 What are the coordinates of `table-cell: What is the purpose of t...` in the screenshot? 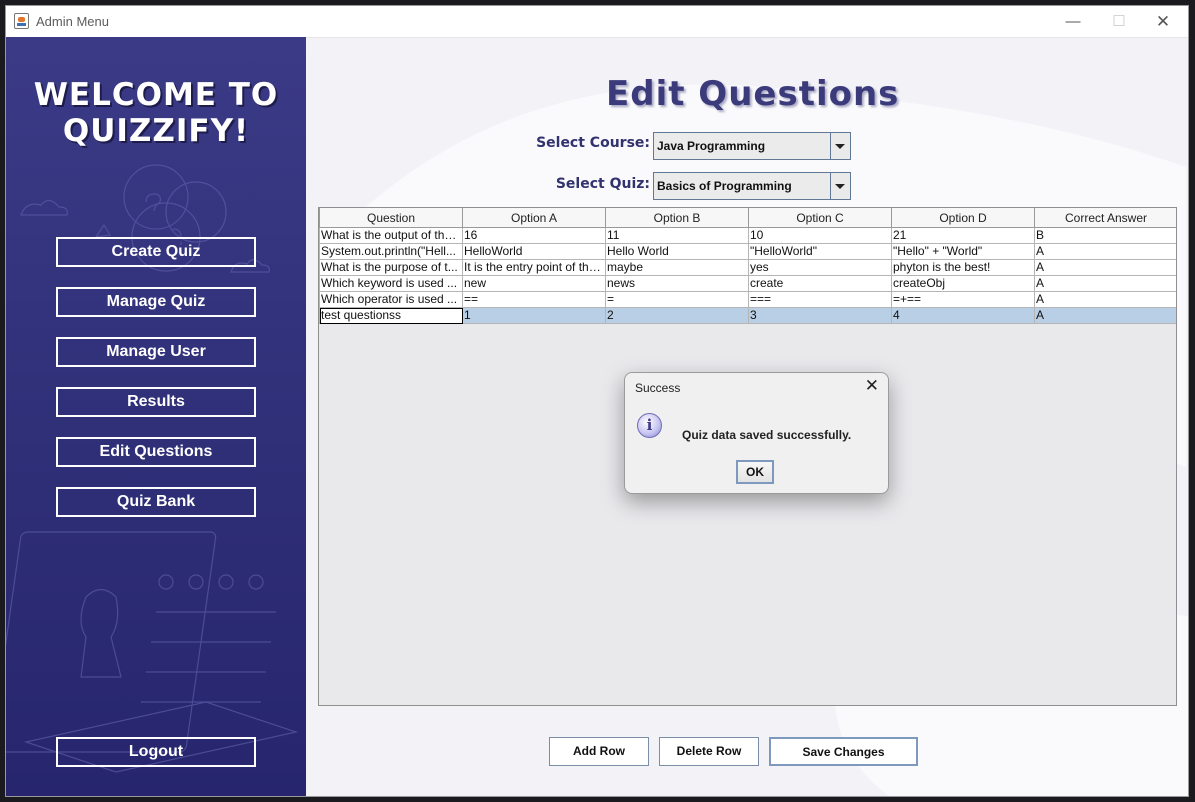 It's located at (391, 267).